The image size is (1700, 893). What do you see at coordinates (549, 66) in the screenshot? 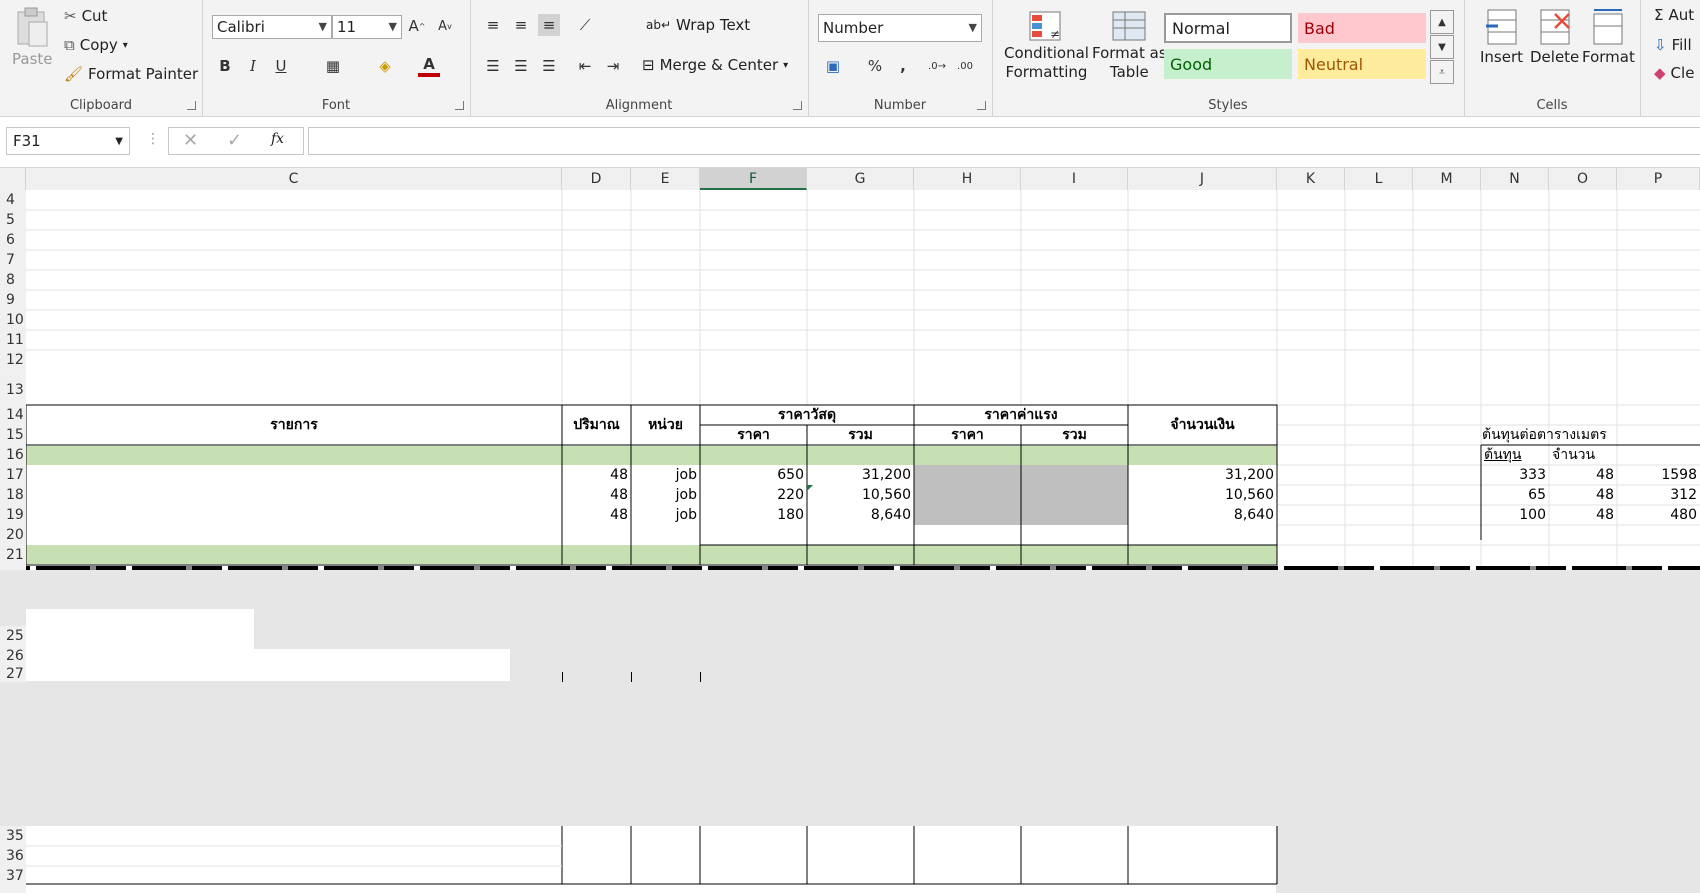
I see `align-right-icon: ☰` at bounding box center [549, 66].